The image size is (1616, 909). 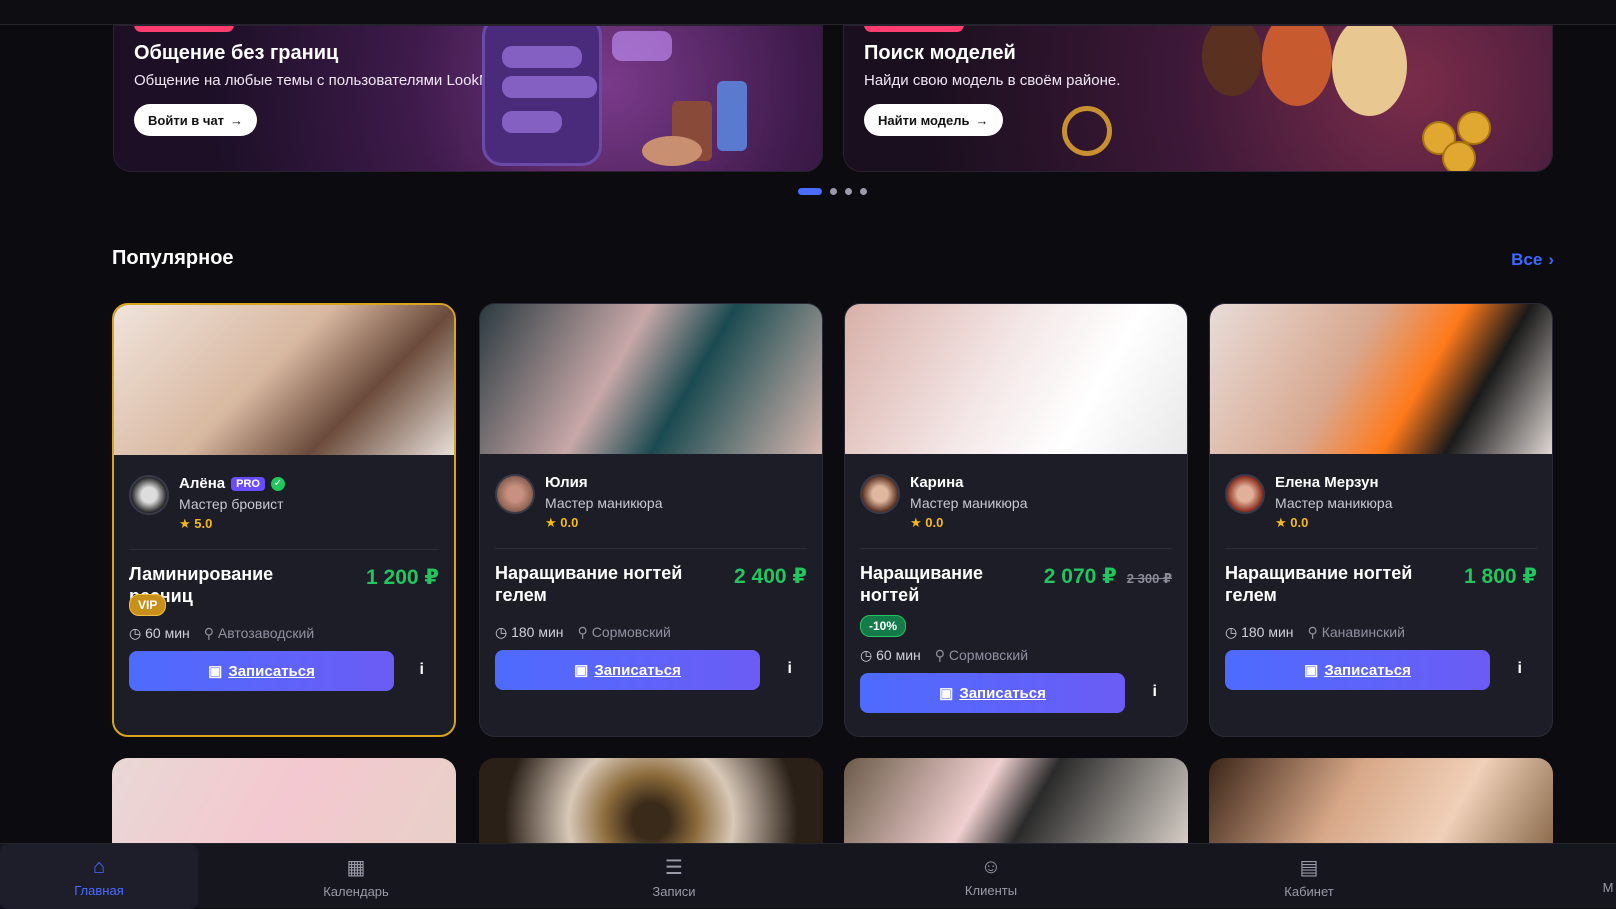 I want to click on price: 1 800 ₽, so click(x=1500, y=576).